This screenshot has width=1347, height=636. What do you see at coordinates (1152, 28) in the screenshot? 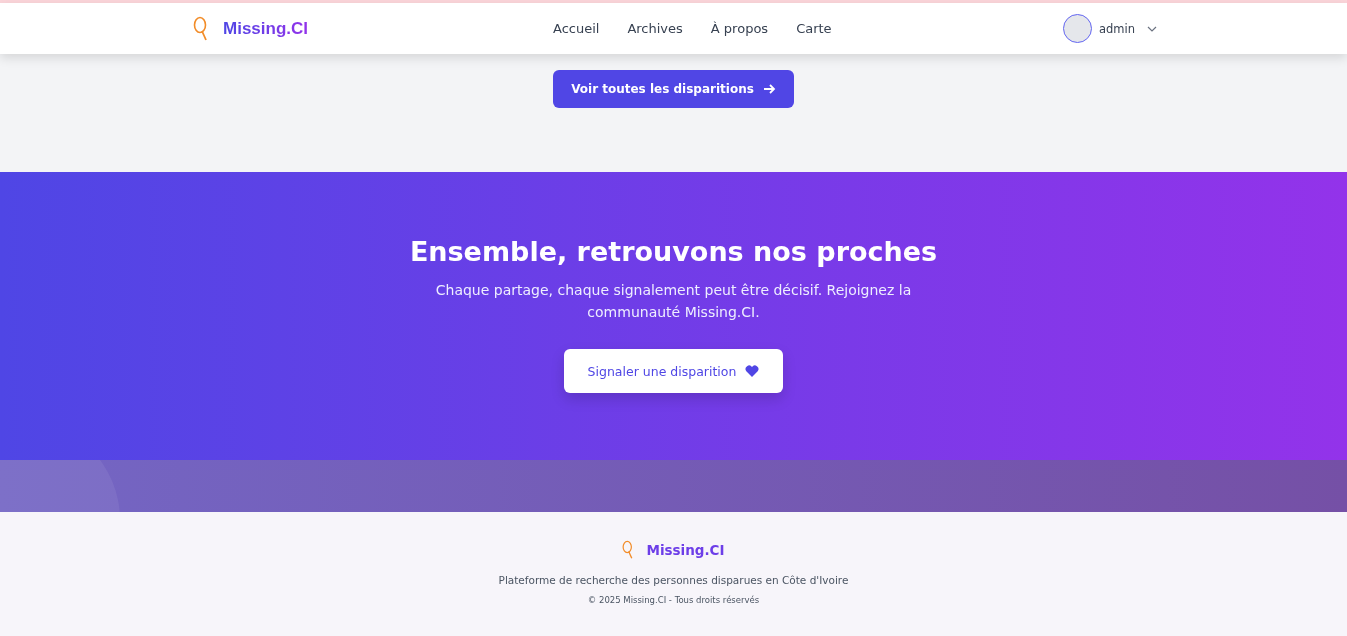
I see `chevron-down-icon` at bounding box center [1152, 28].